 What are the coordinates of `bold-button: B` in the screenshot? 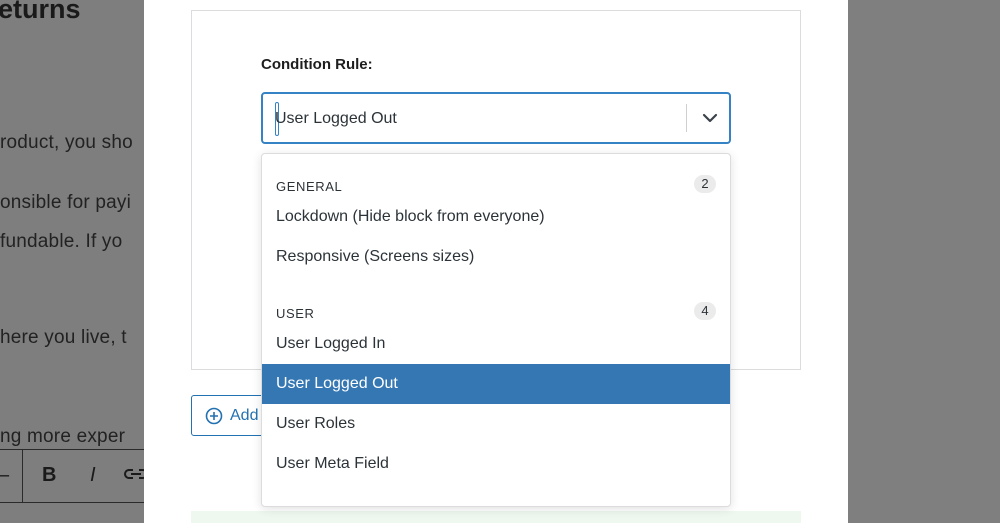 It's located at (49, 475).